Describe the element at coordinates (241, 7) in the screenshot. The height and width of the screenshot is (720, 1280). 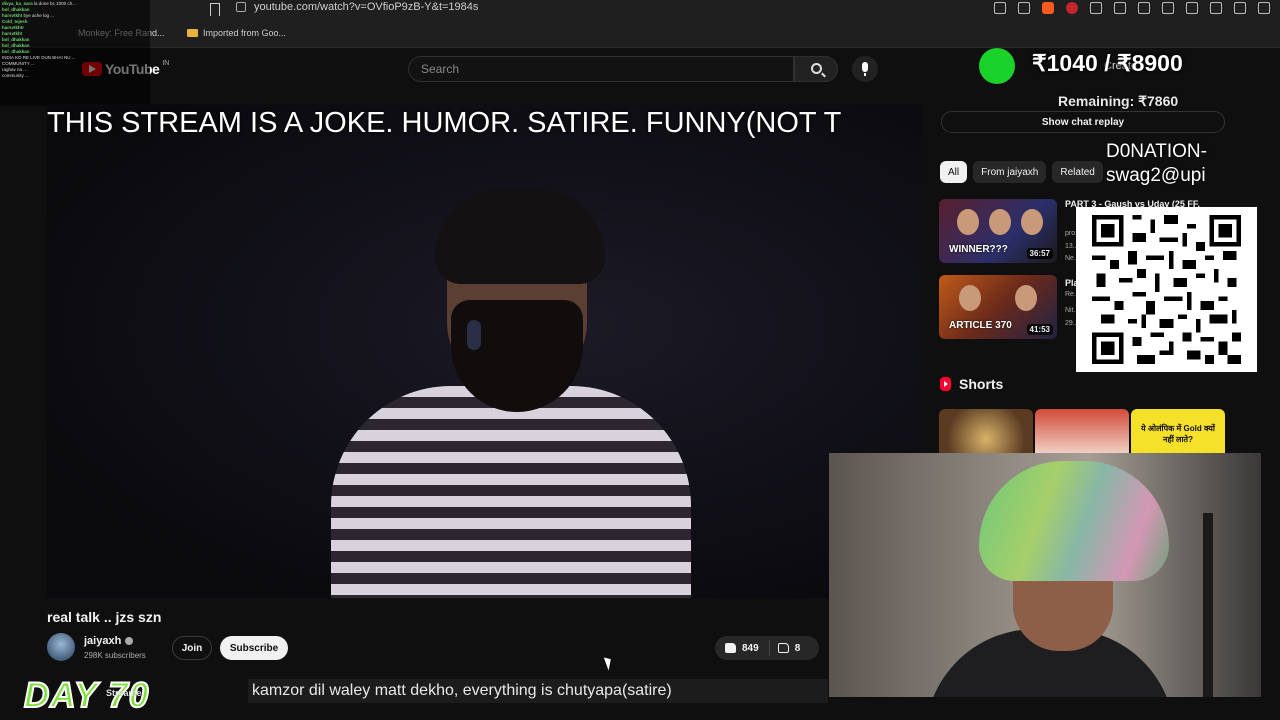
I see `site-info-icon` at that location.